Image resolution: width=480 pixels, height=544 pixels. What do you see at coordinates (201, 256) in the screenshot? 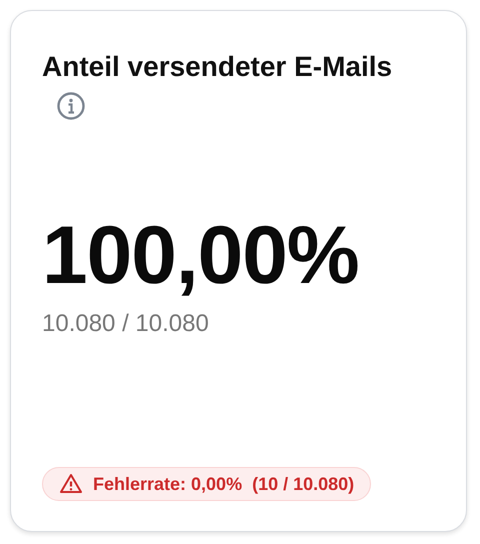
I see `metric-value: 100,00%` at bounding box center [201, 256].